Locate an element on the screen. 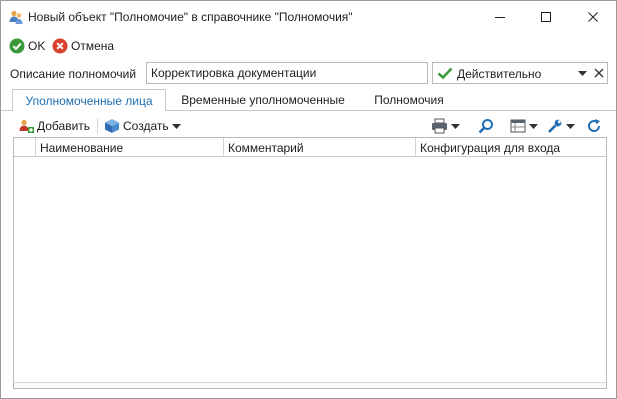  clear-icon is located at coordinates (599, 73).